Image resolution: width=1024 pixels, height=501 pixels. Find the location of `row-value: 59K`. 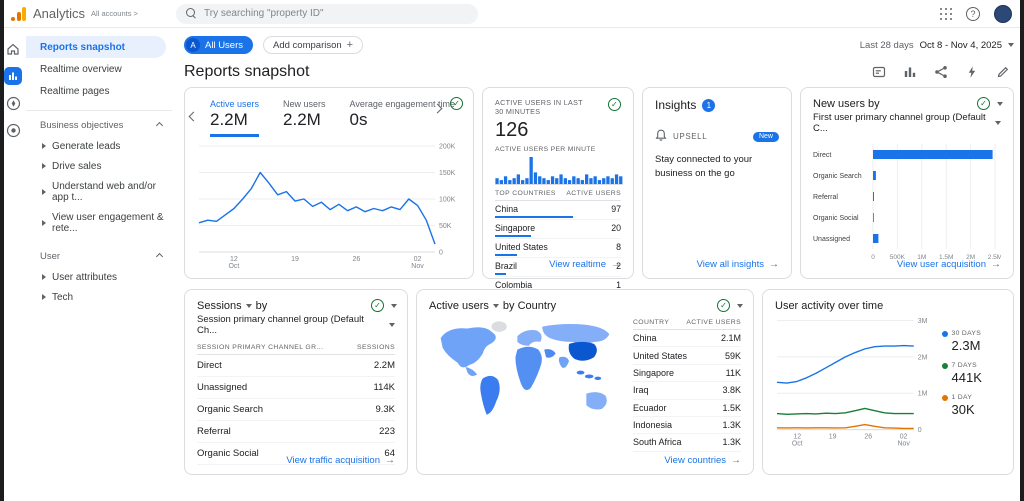

row-value: 59K is located at coordinates (732, 355).